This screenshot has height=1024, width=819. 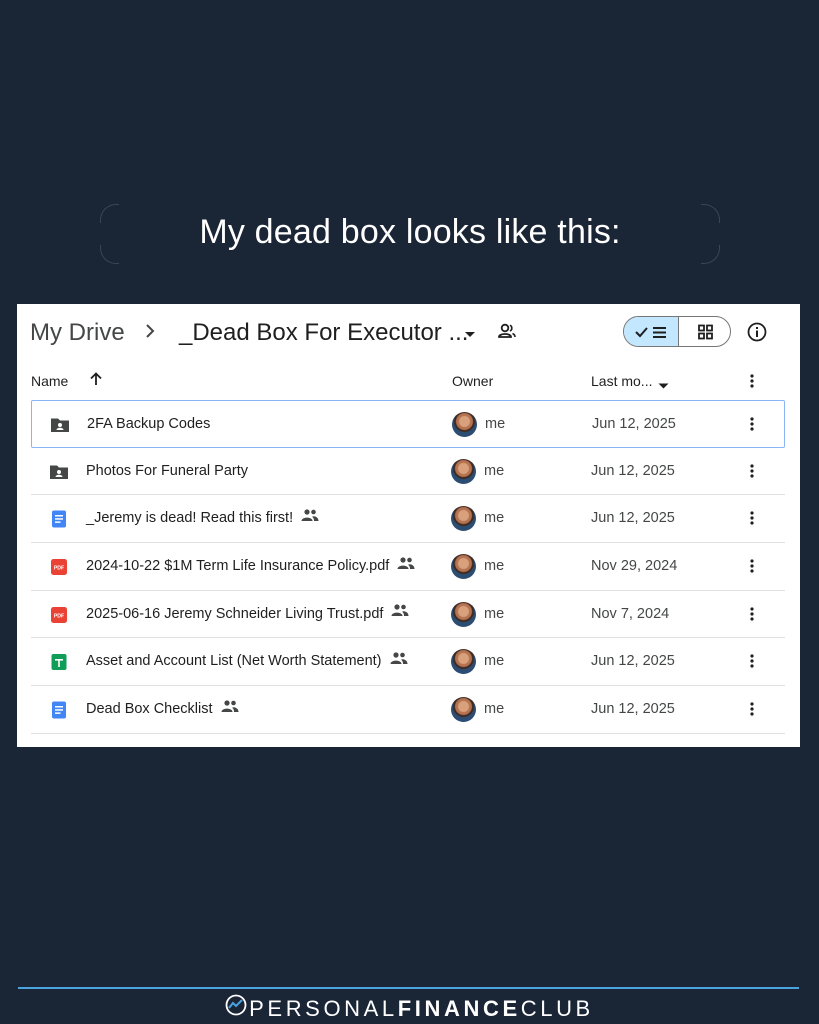 What do you see at coordinates (651, 331) in the screenshot?
I see `list-view-button` at bounding box center [651, 331].